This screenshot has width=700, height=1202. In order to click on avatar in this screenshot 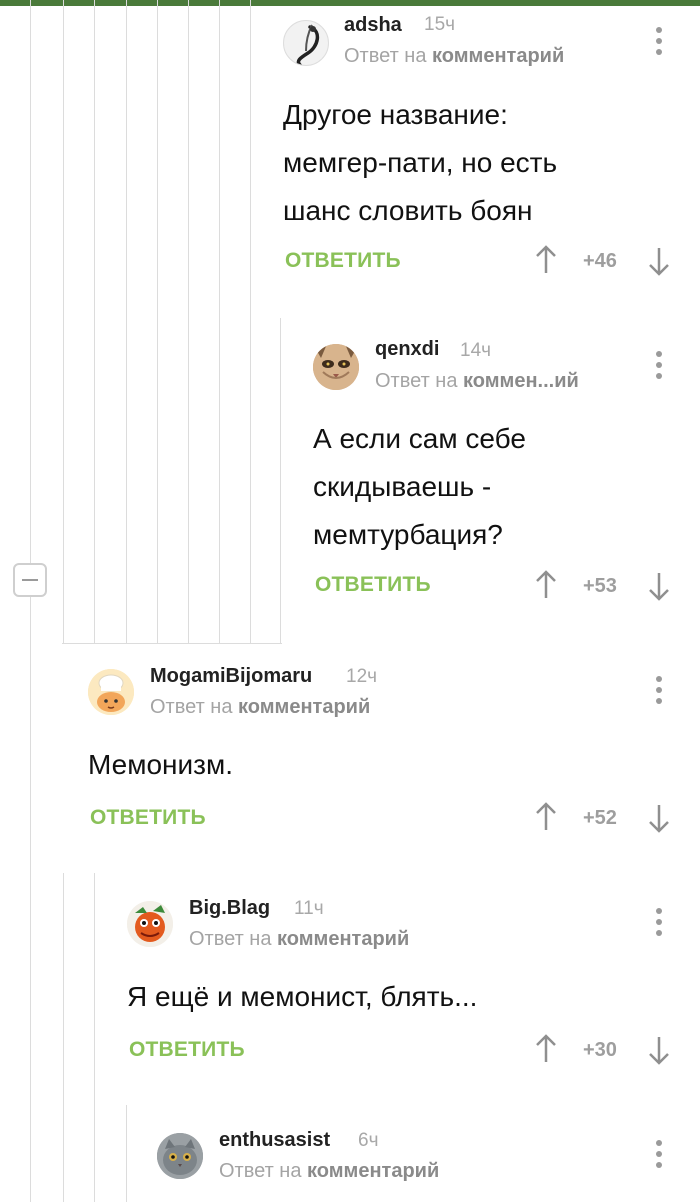, I will do `click(180, 1156)`.